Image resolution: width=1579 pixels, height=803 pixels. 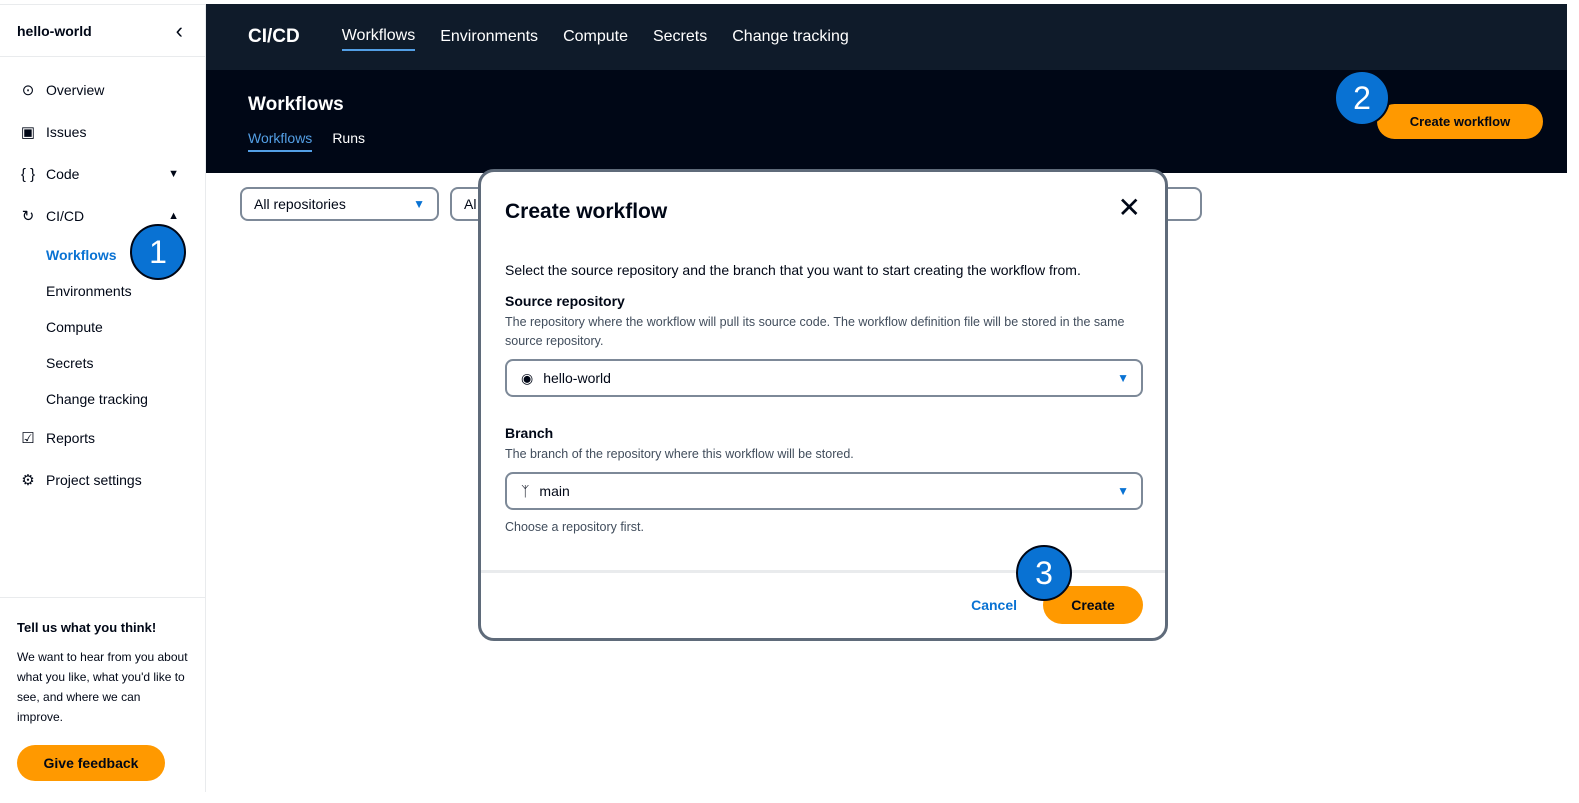 I want to click on step-badge-3: 3, so click(x=1044, y=573).